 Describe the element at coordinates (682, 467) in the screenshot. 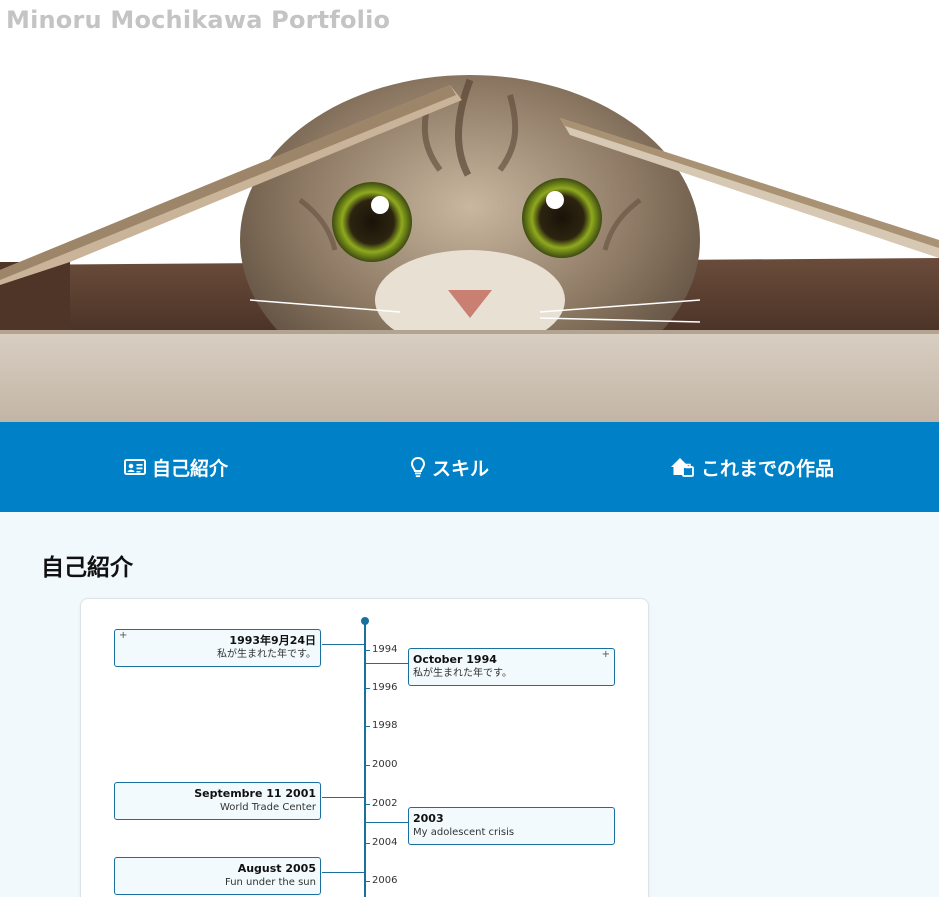

I see `house-work-icon` at that location.